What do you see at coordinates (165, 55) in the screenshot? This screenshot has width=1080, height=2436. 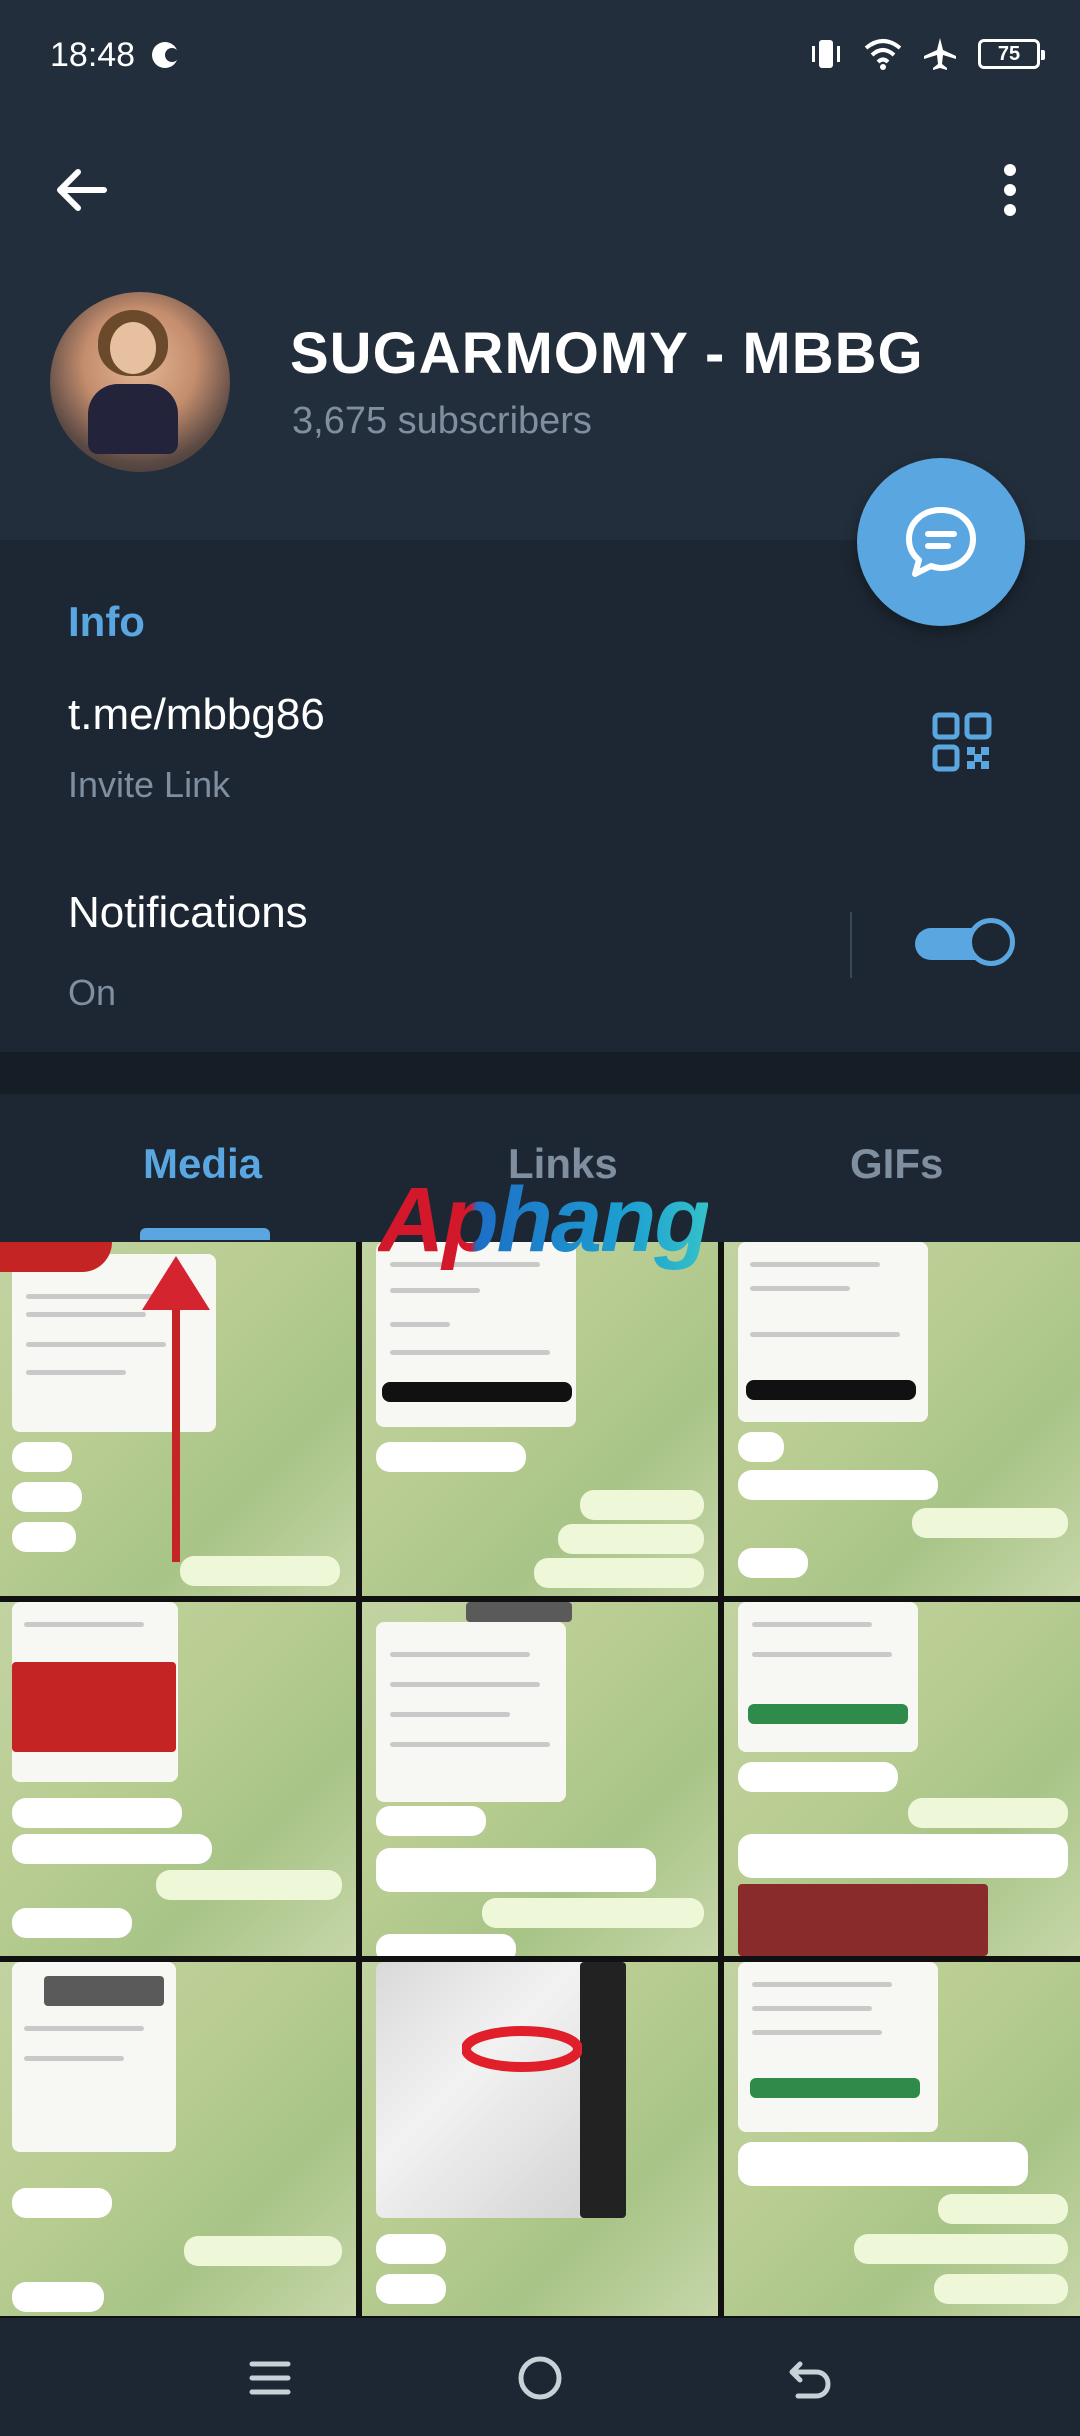 I see `do-not-disturb-icon` at bounding box center [165, 55].